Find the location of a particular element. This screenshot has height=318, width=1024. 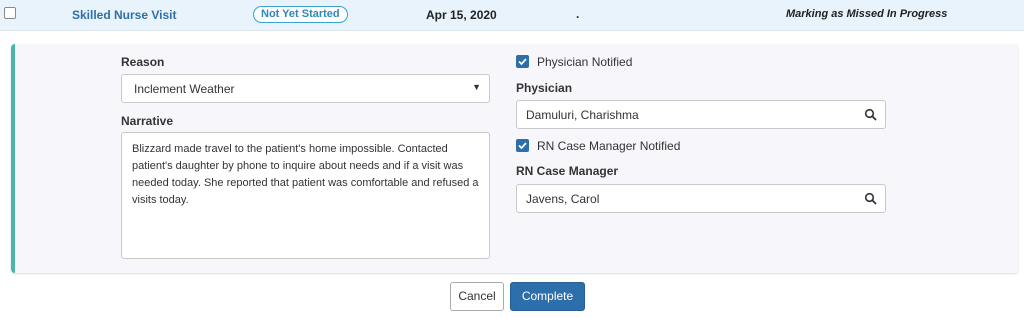

physician-notified-checkbox is located at coordinates (522, 61).